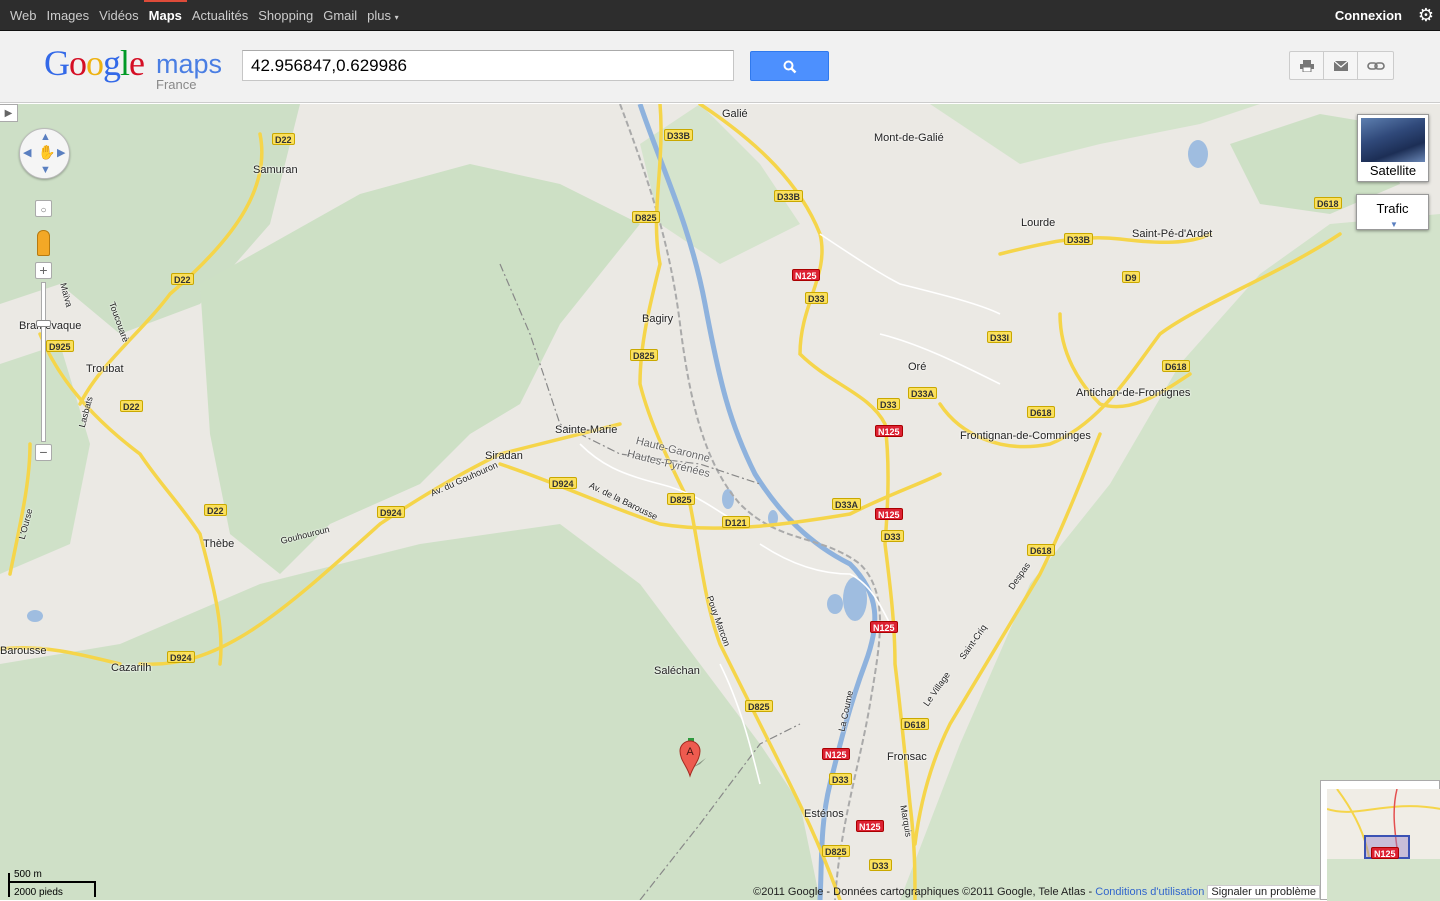 The width and height of the screenshot is (1440, 901). I want to click on pan-left-icon: ◀, so click(27, 153).